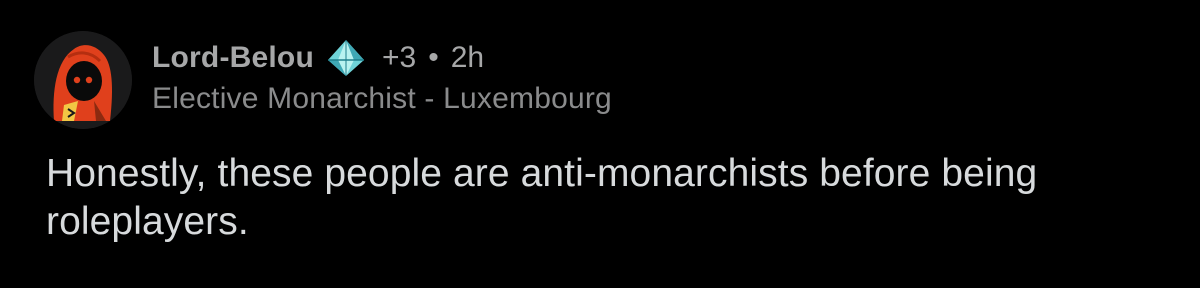  I want to click on award-count: +3, so click(399, 58).